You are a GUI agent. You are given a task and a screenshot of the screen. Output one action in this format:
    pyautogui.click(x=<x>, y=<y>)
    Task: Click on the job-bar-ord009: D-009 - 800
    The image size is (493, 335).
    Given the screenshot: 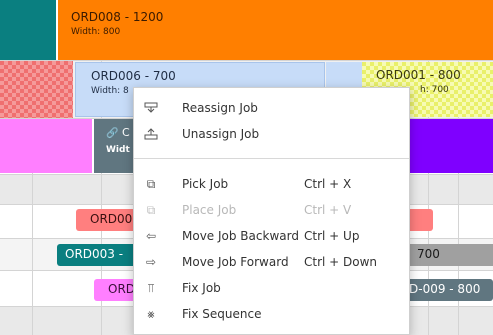 What is the action you would take?
    pyautogui.click(x=449, y=290)
    